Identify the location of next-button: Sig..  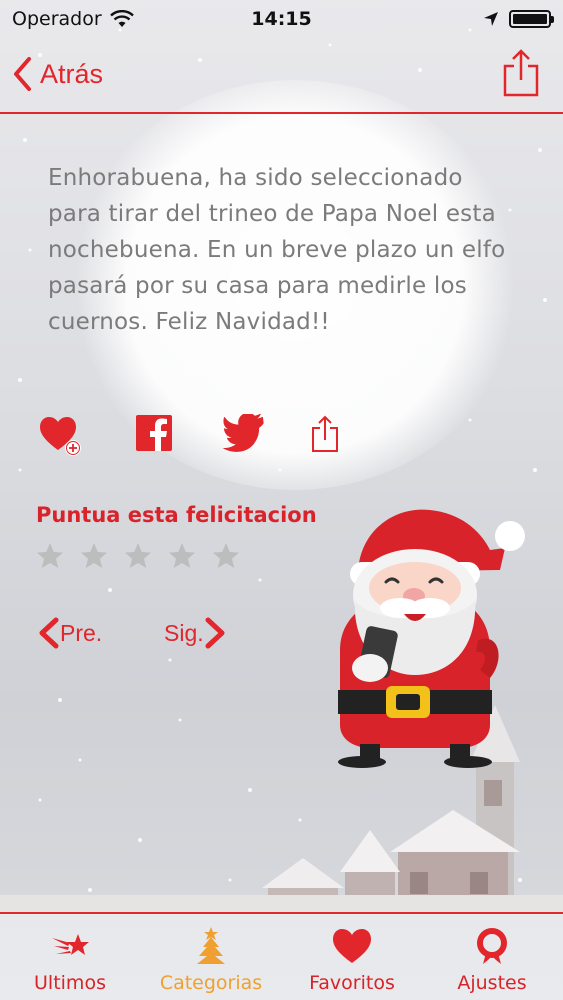
(196, 633).